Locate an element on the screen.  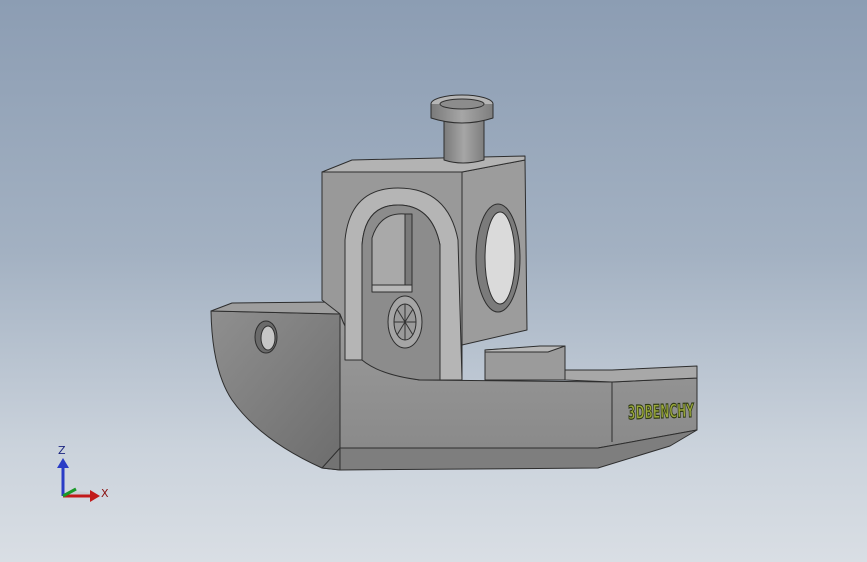
z-axis-arrow is located at coordinates (63, 463).